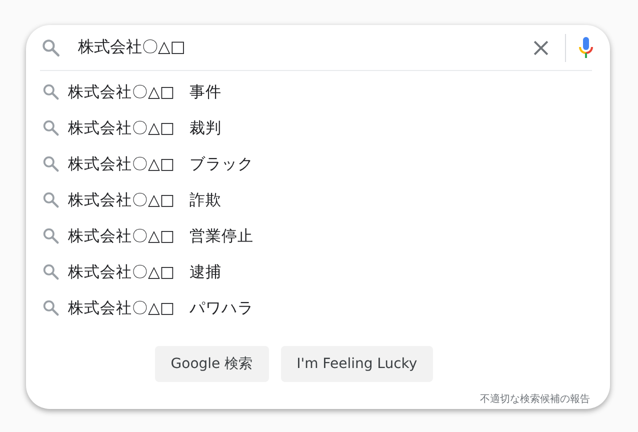 The image size is (638, 432). Describe the element at coordinates (145, 128) in the screenshot. I see `suggestion-item: 株式会社〇△□ 裁判` at that location.